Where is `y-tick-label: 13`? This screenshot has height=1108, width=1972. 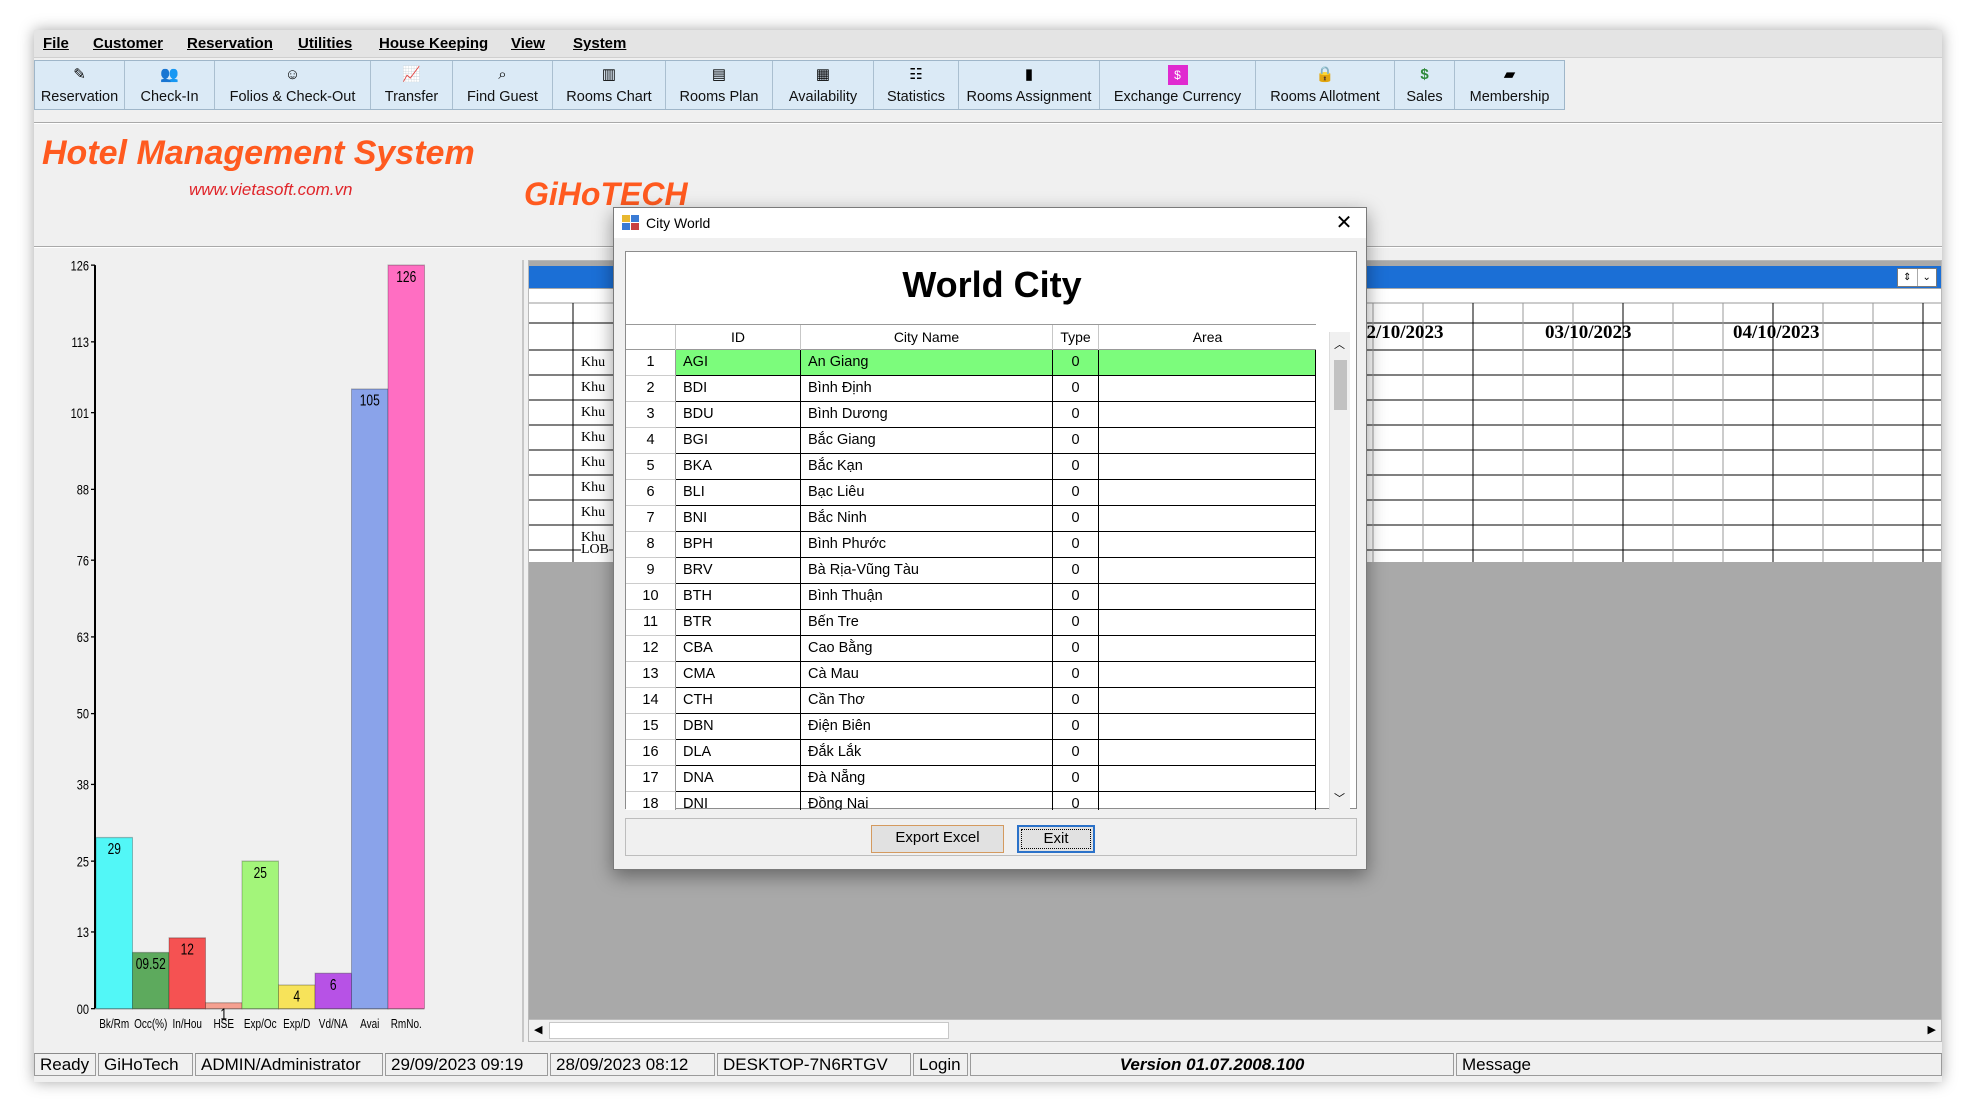
y-tick-label: 13 is located at coordinates (83, 933).